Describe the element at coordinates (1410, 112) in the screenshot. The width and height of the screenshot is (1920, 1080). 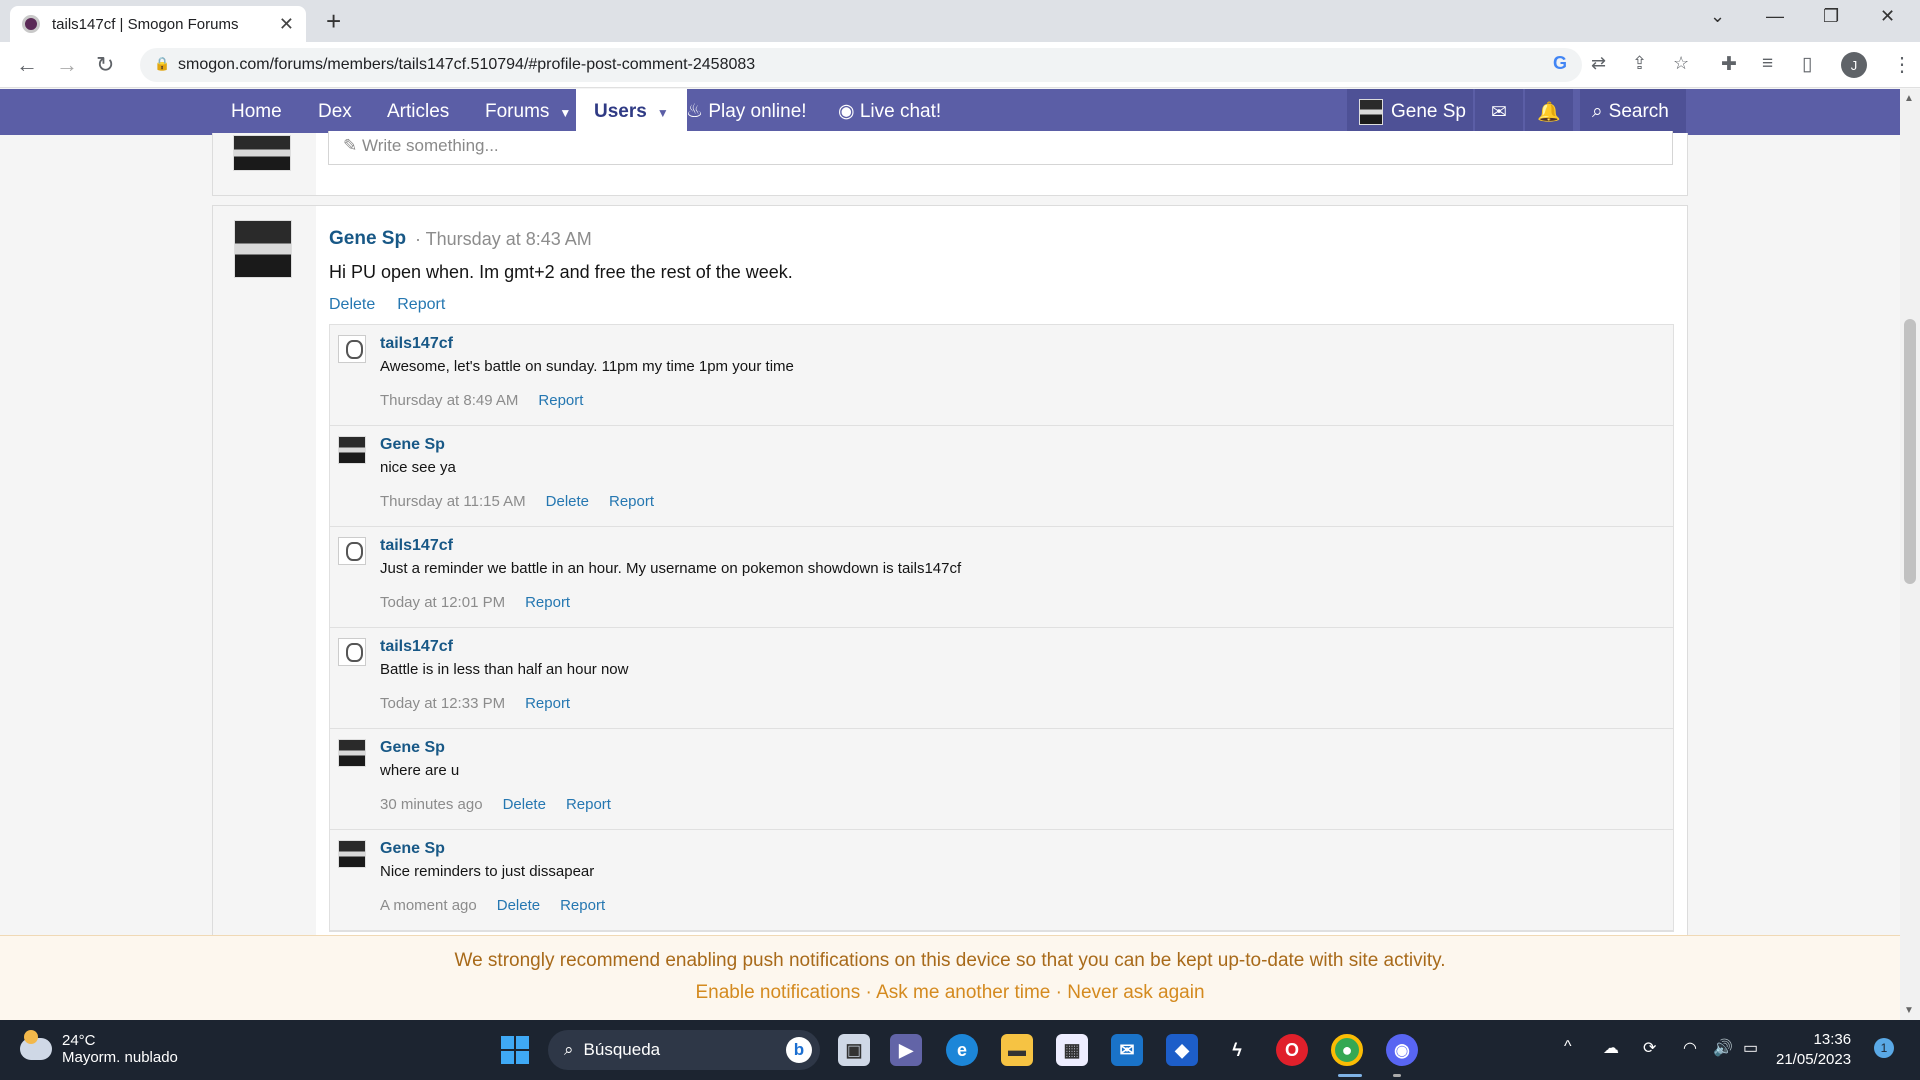
I see `user-menu: Gene Sp` at that location.